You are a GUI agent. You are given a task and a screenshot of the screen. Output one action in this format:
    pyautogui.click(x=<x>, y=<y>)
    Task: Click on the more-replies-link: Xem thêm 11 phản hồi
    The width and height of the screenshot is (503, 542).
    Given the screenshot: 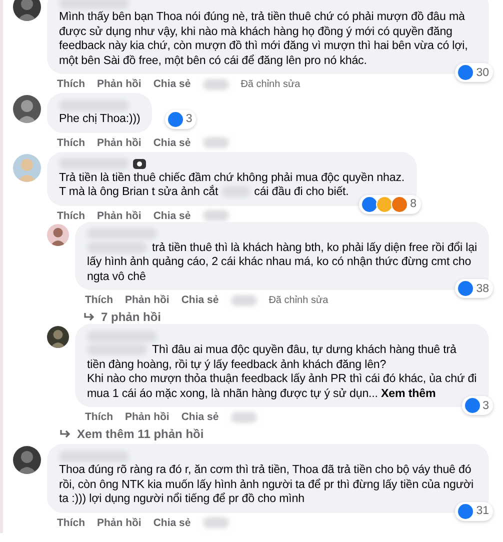 What is the action you would take?
    pyautogui.click(x=251, y=432)
    